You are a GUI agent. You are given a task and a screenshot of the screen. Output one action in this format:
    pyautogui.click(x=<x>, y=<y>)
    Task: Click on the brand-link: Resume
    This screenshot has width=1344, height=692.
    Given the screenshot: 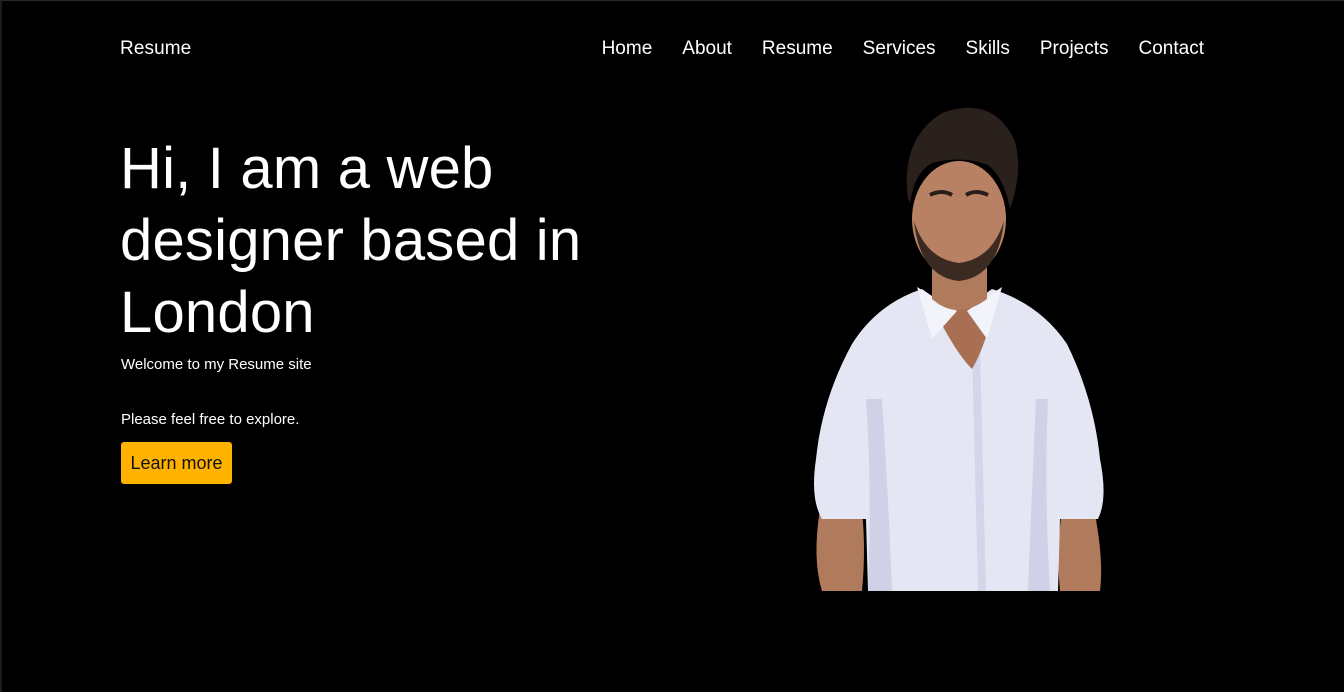 What is the action you would take?
    pyautogui.click(x=155, y=49)
    